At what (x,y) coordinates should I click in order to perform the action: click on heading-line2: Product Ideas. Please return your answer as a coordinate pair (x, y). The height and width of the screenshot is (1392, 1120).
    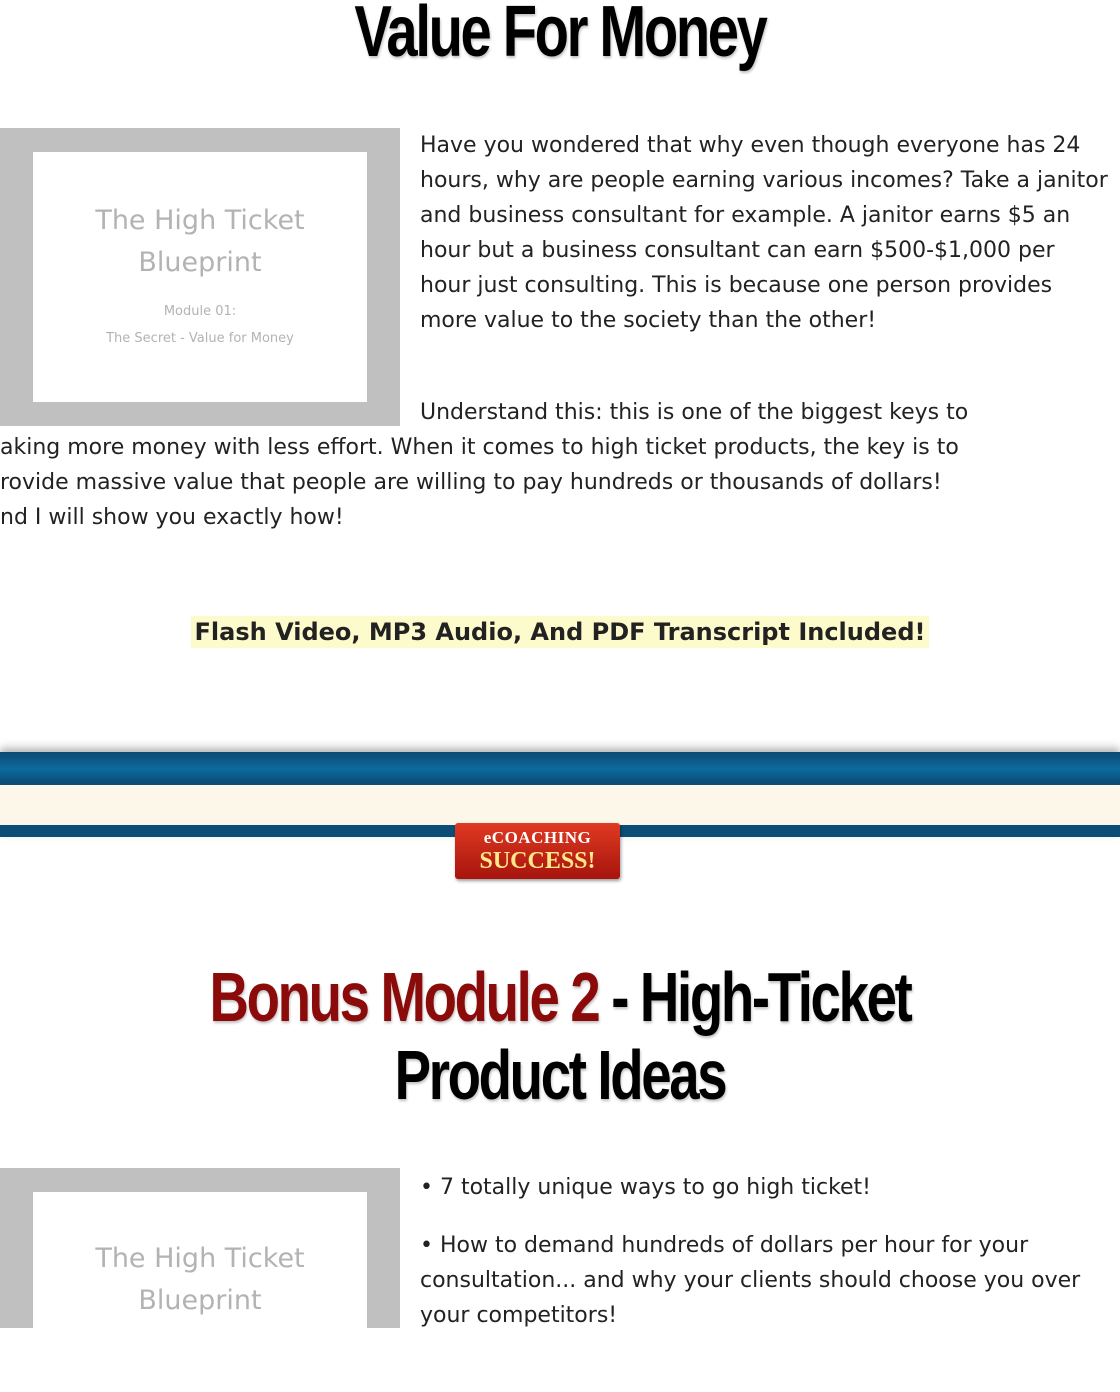
    Looking at the image, I should click on (561, 1075).